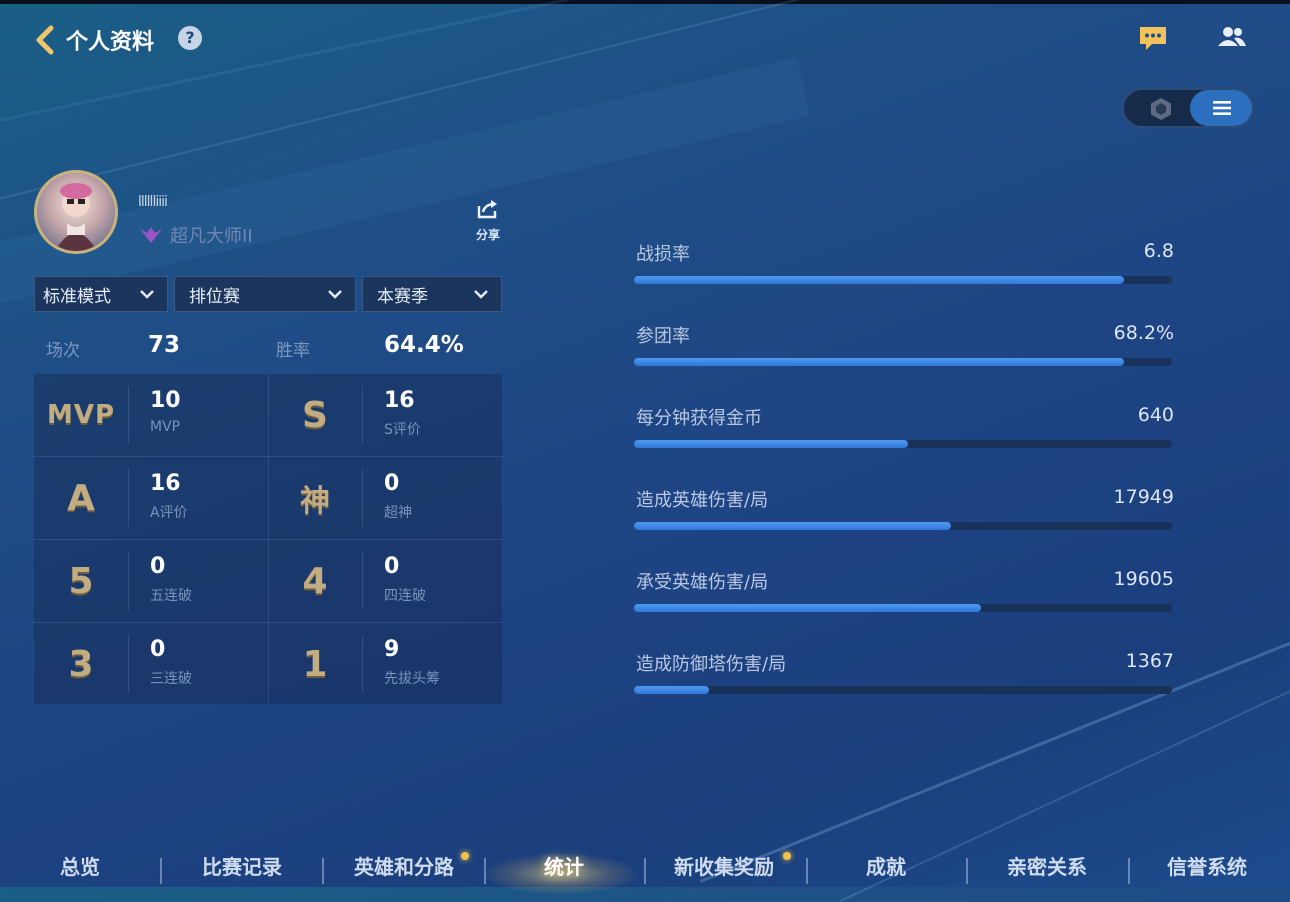 The image size is (1290, 902). I want to click on stat-cell-s: S 16 S评价, so click(385, 415).